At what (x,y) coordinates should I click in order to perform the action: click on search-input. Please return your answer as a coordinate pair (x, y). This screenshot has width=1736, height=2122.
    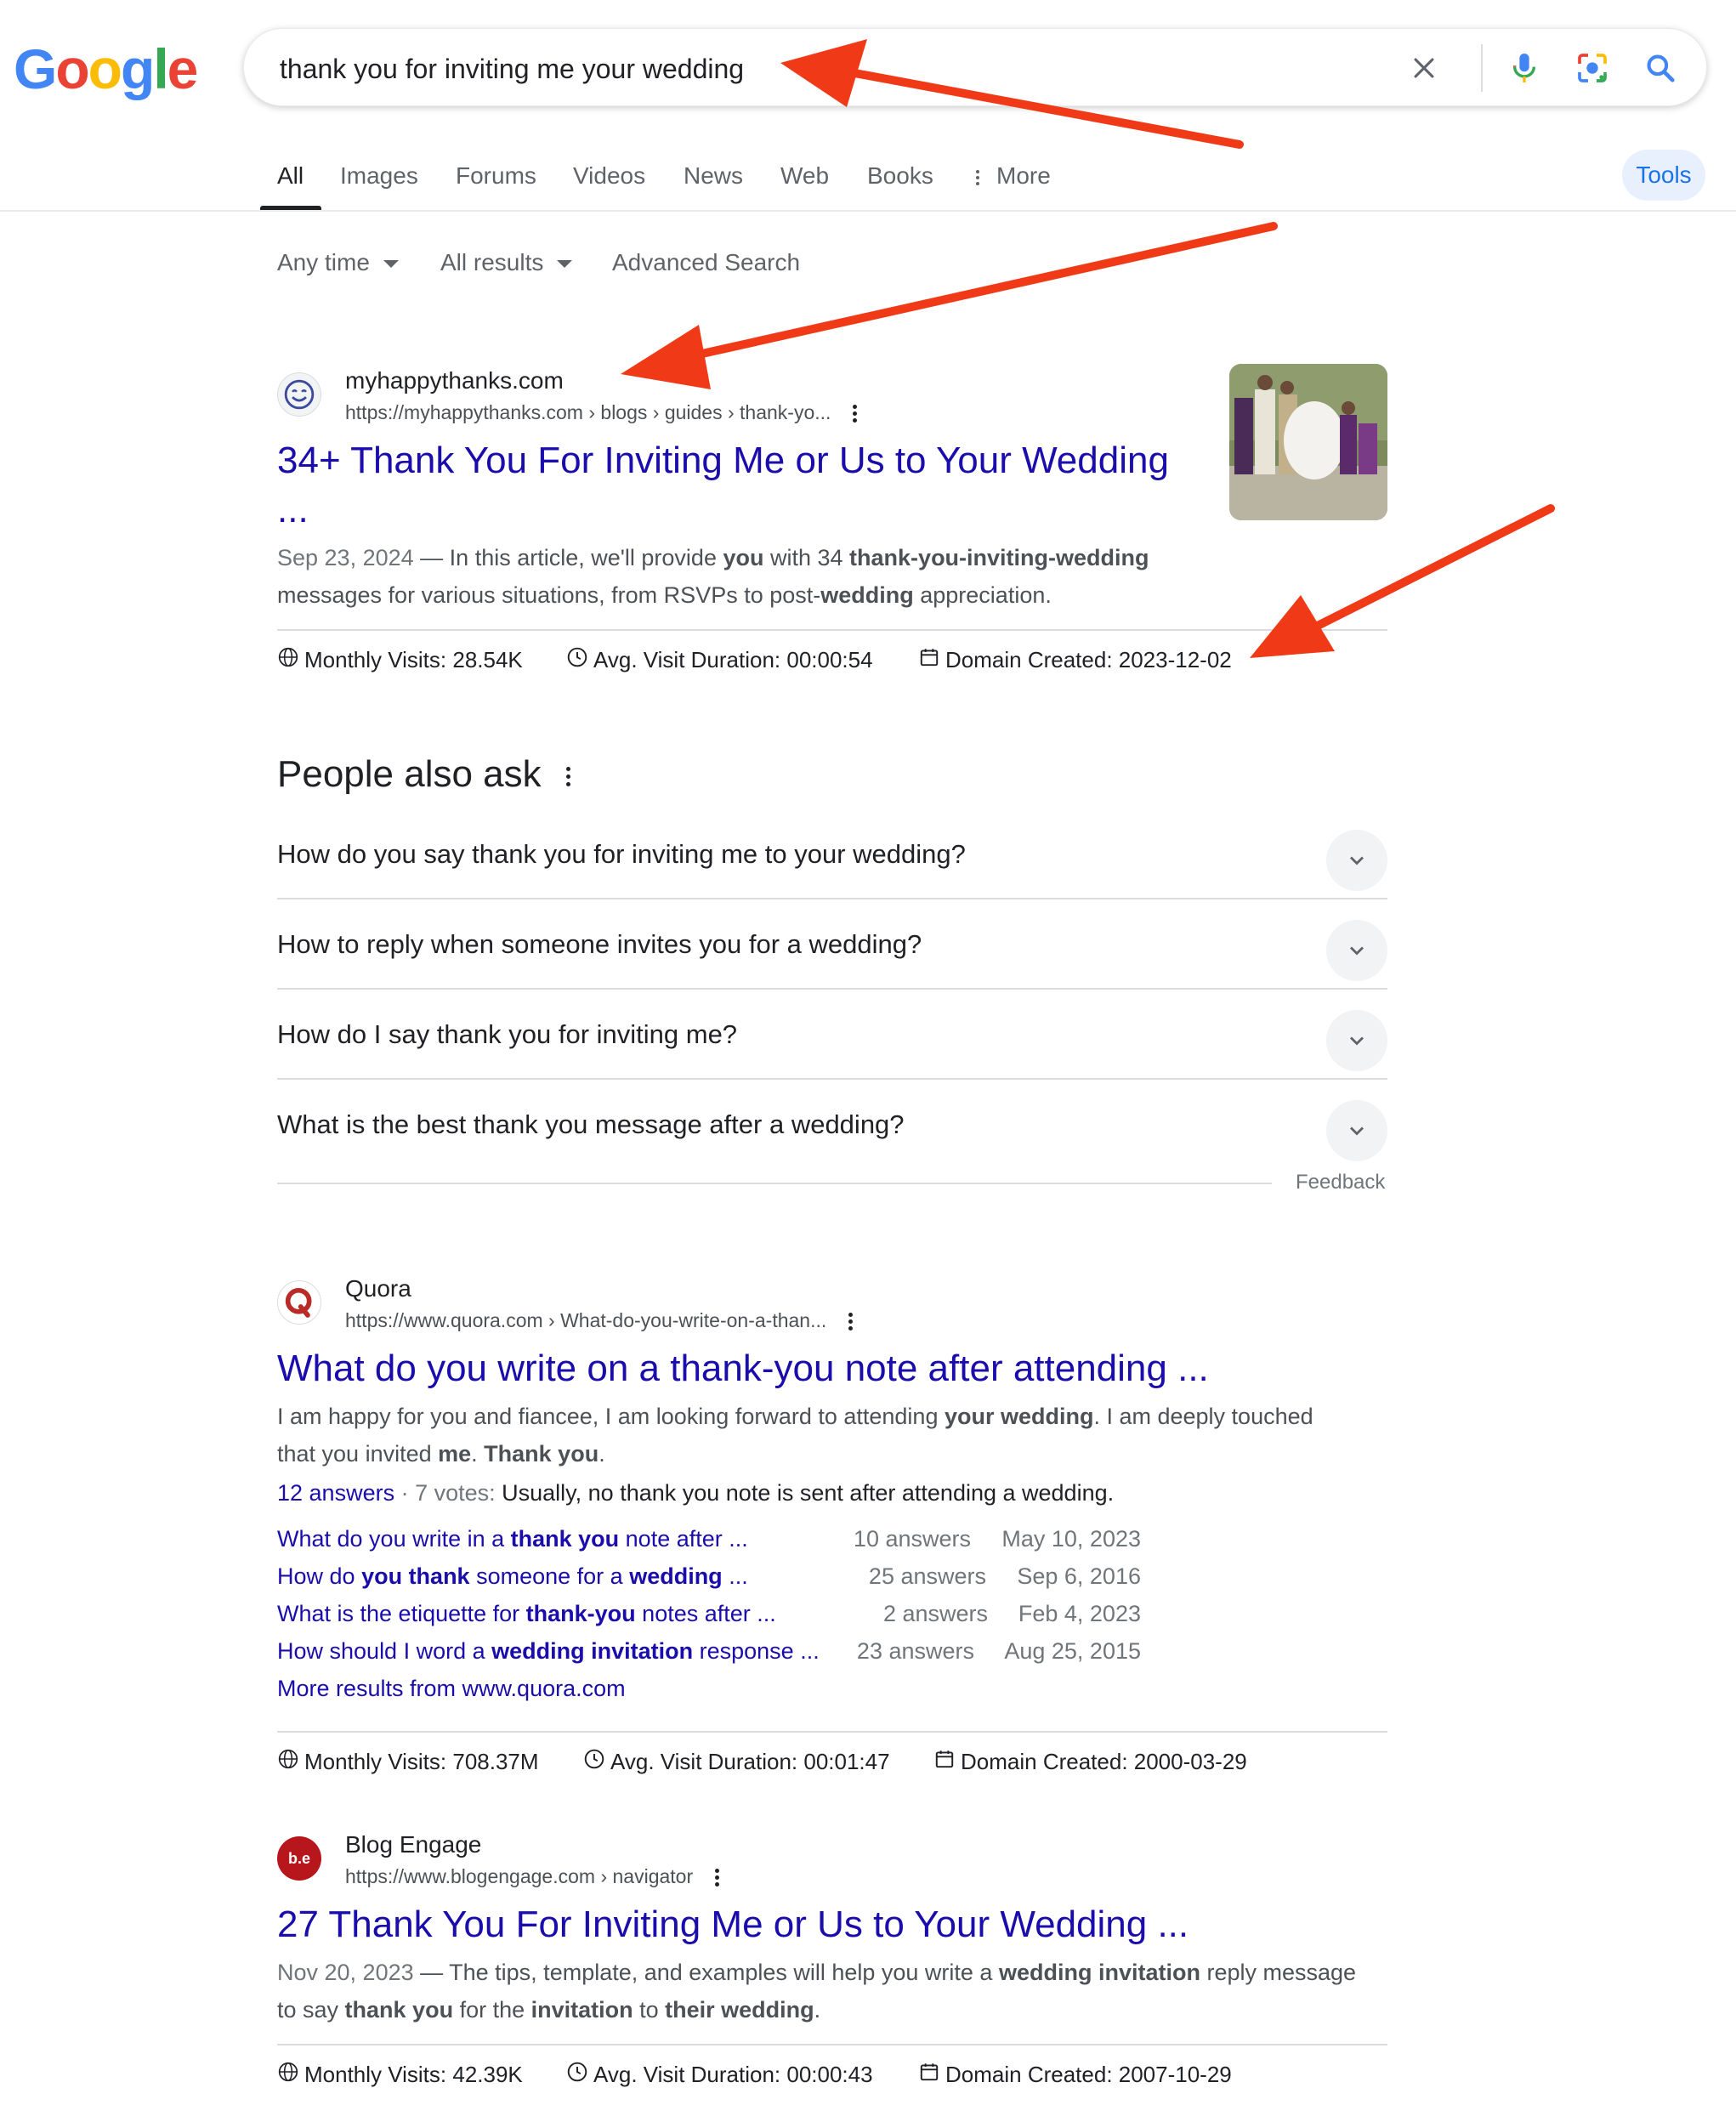
    Looking at the image, I should click on (833, 69).